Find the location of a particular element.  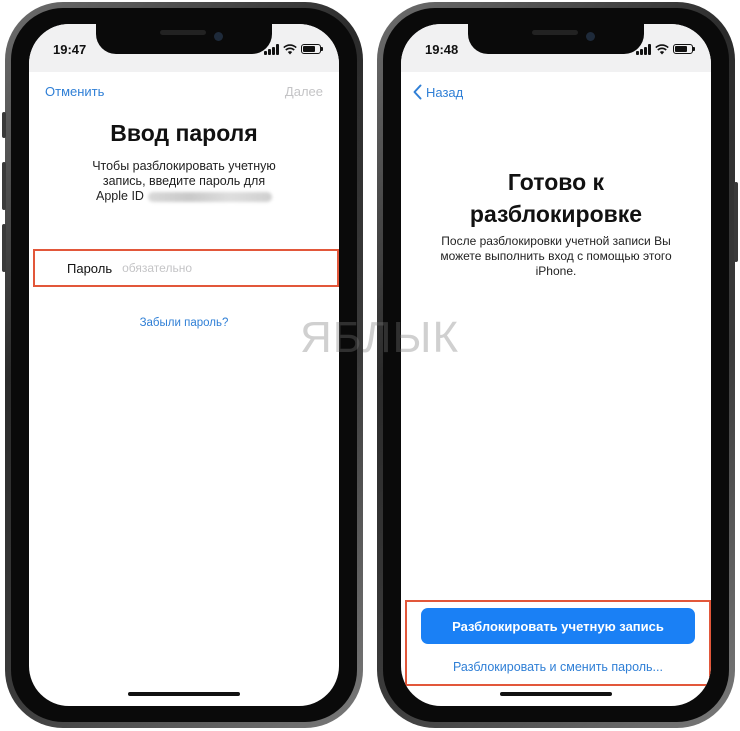

right-phone-power-button is located at coordinates (736, 222).